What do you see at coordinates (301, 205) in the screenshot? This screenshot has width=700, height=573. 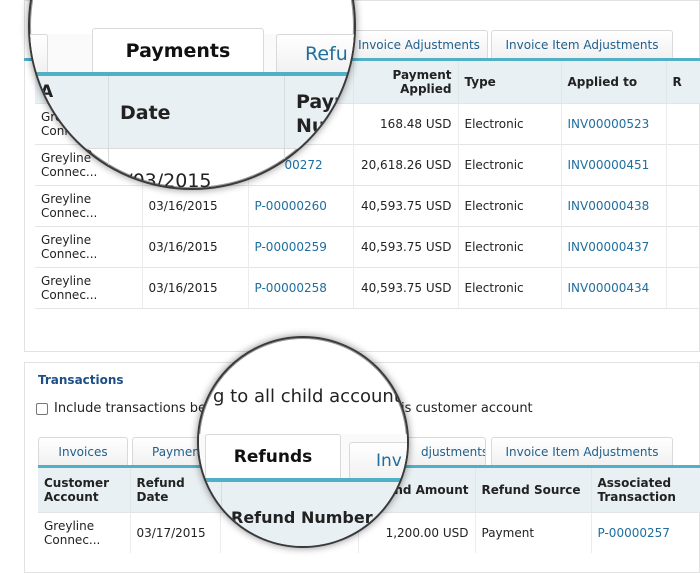 I see `link-payment-number: P-00000260` at bounding box center [301, 205].